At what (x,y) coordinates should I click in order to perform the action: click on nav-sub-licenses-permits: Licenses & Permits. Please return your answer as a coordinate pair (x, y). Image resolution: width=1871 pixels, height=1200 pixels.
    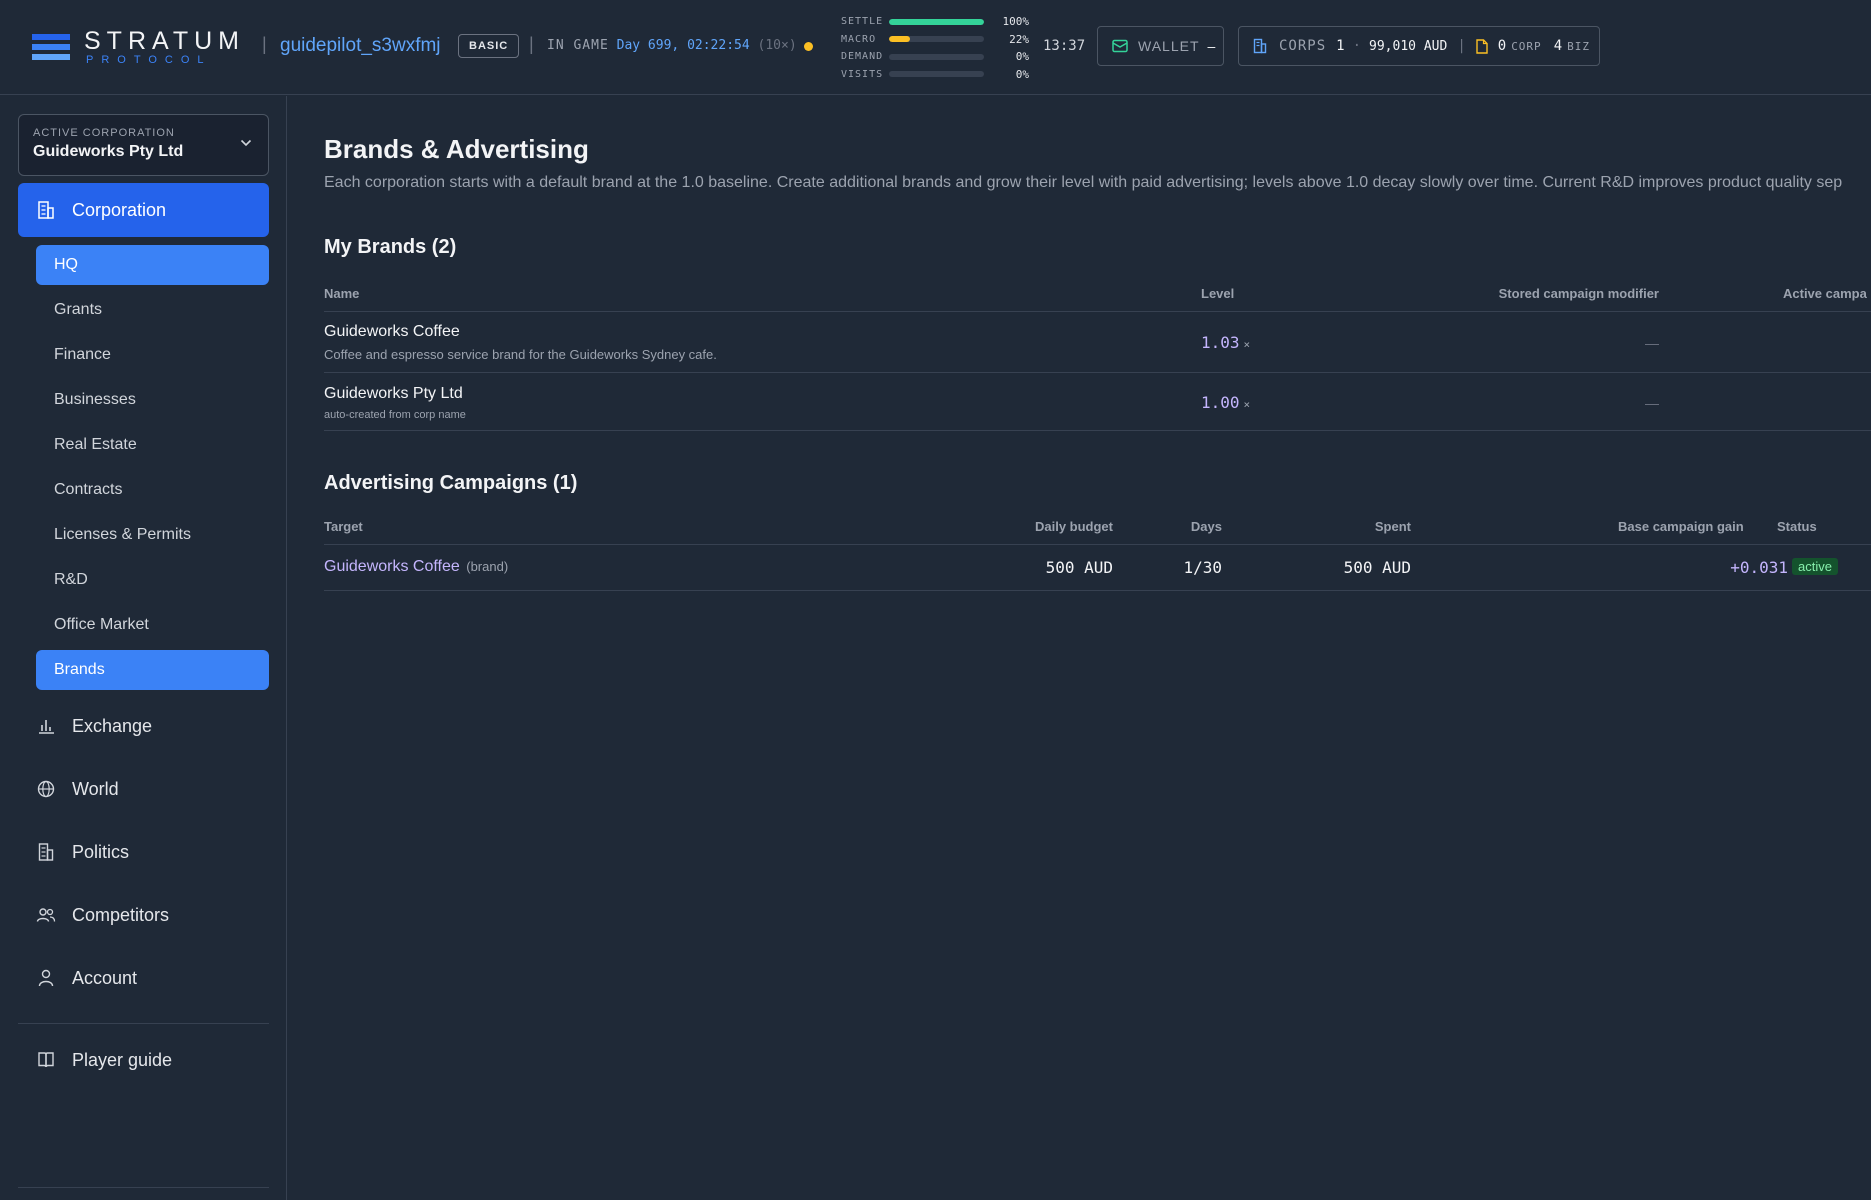
    Looking at the image, I should click on (152, 535).